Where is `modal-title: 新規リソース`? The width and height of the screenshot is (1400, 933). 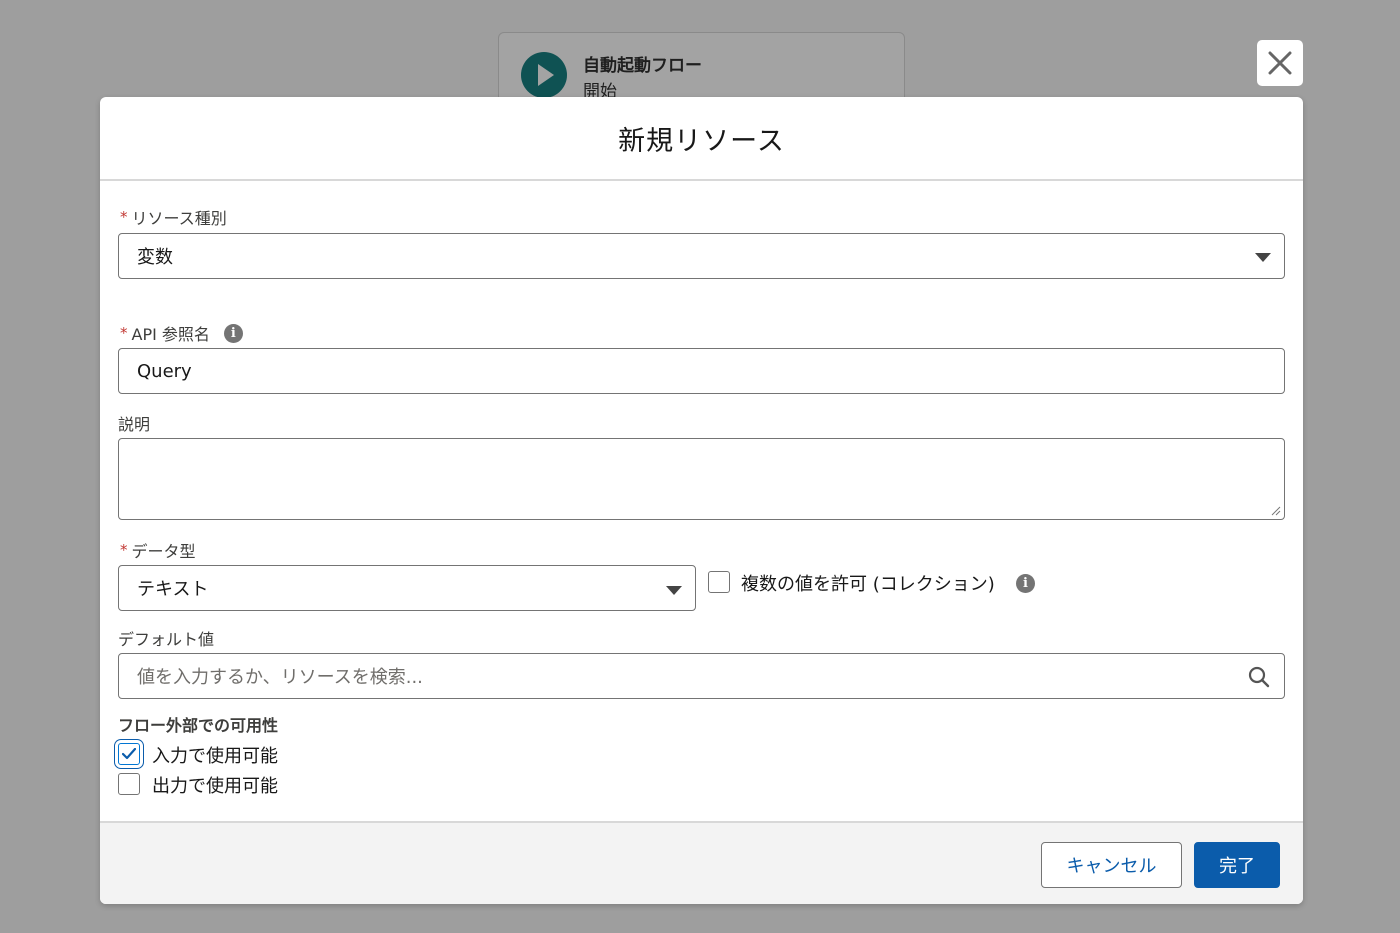 modal-title: 新規リソース is located at coordinates (701, 141).